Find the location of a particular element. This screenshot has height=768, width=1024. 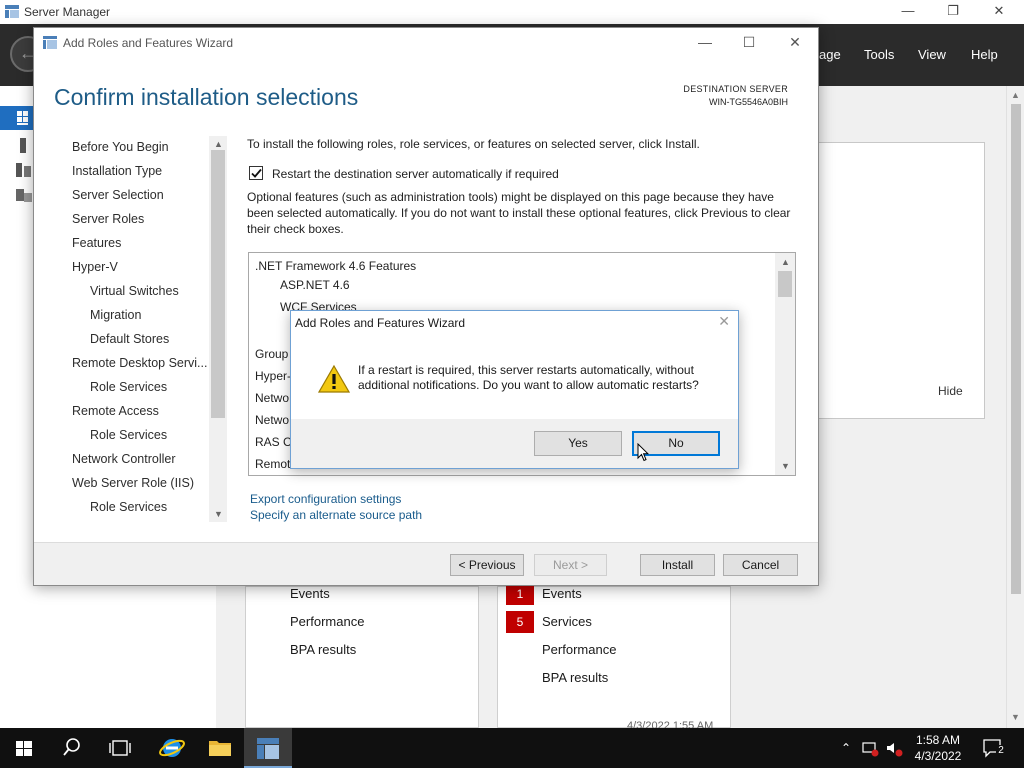

feature-list-scrollbar: ▲ ▼ is located at coordinates (785, 364).